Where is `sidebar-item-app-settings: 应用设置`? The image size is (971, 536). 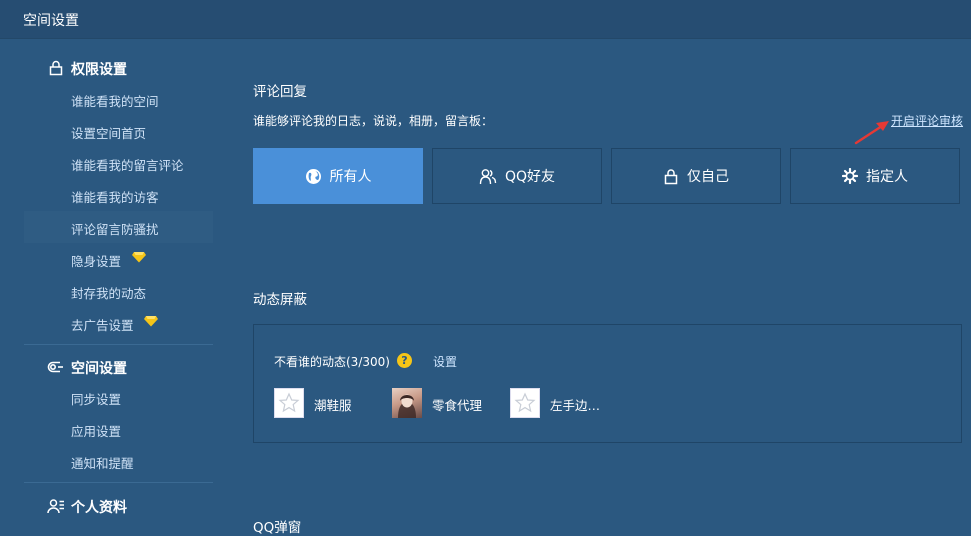
sidebar-item-app-settings: 应用设置 is located at coordinates (118, 429).